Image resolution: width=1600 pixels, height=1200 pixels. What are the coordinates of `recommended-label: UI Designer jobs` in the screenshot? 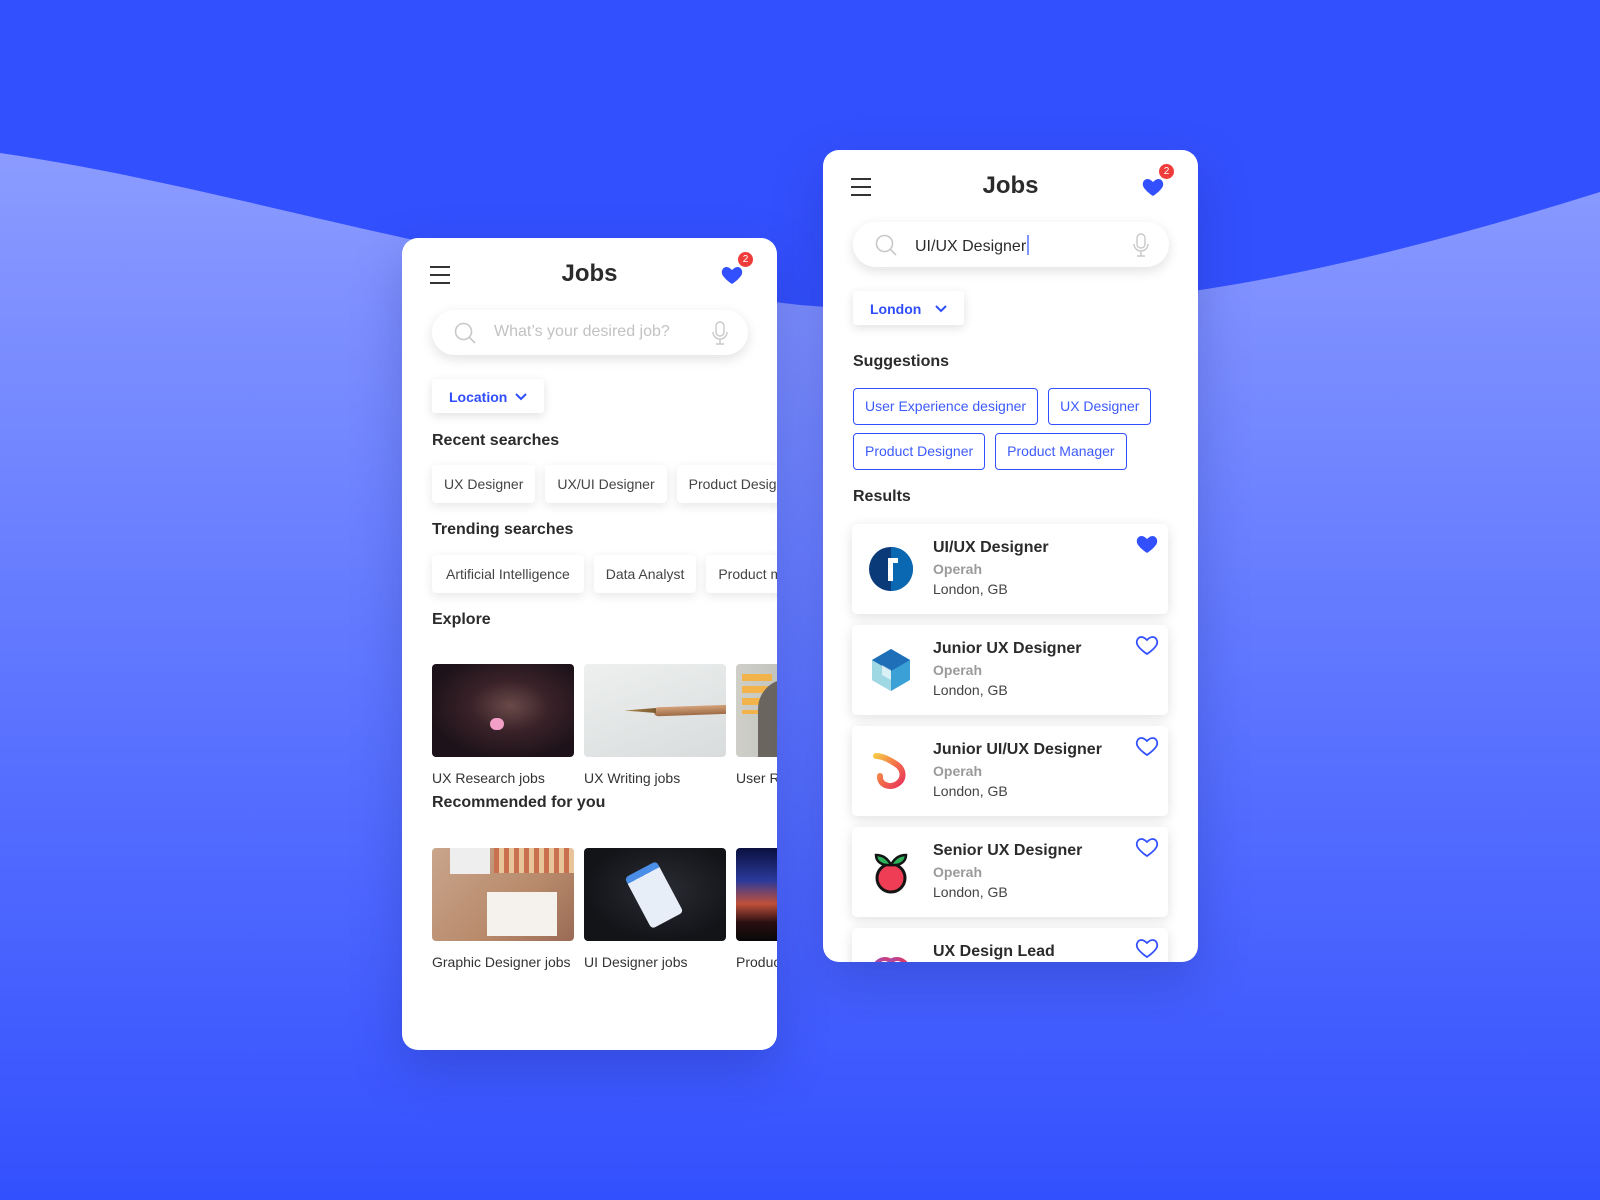 It's located at (636, 962).